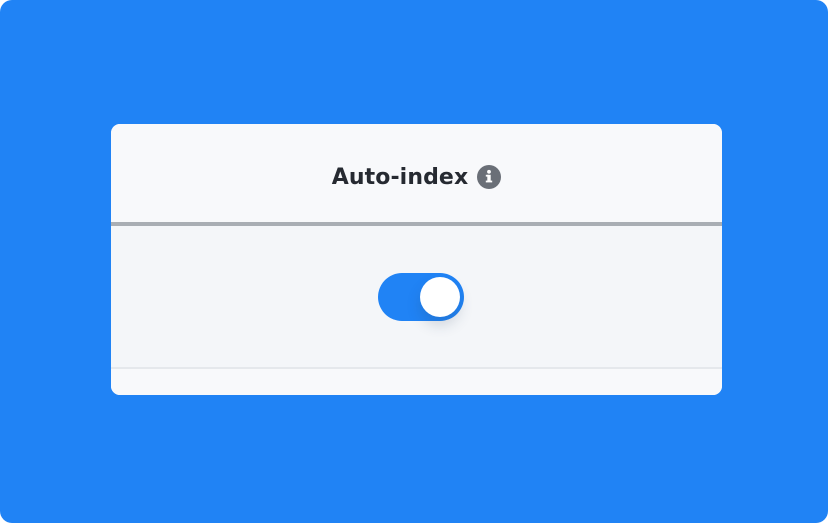  Describe the element at coordinates (400, 177) in the screenshot. I see `setting-title: Auto-index` at that location.